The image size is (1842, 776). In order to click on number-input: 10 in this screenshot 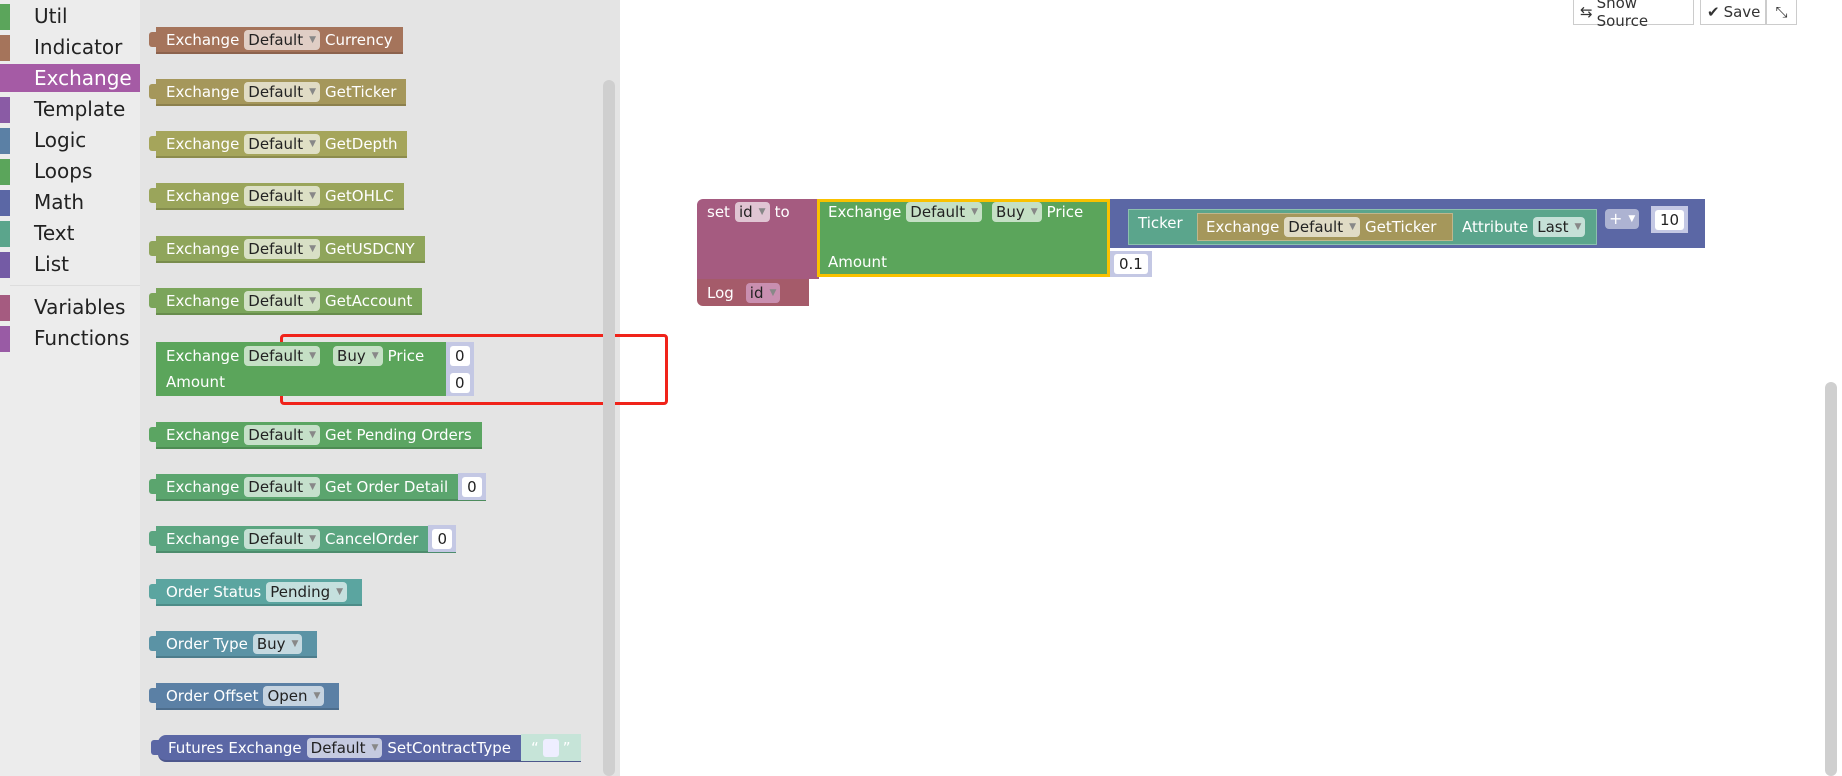, I will do `click(1670, 219)`.